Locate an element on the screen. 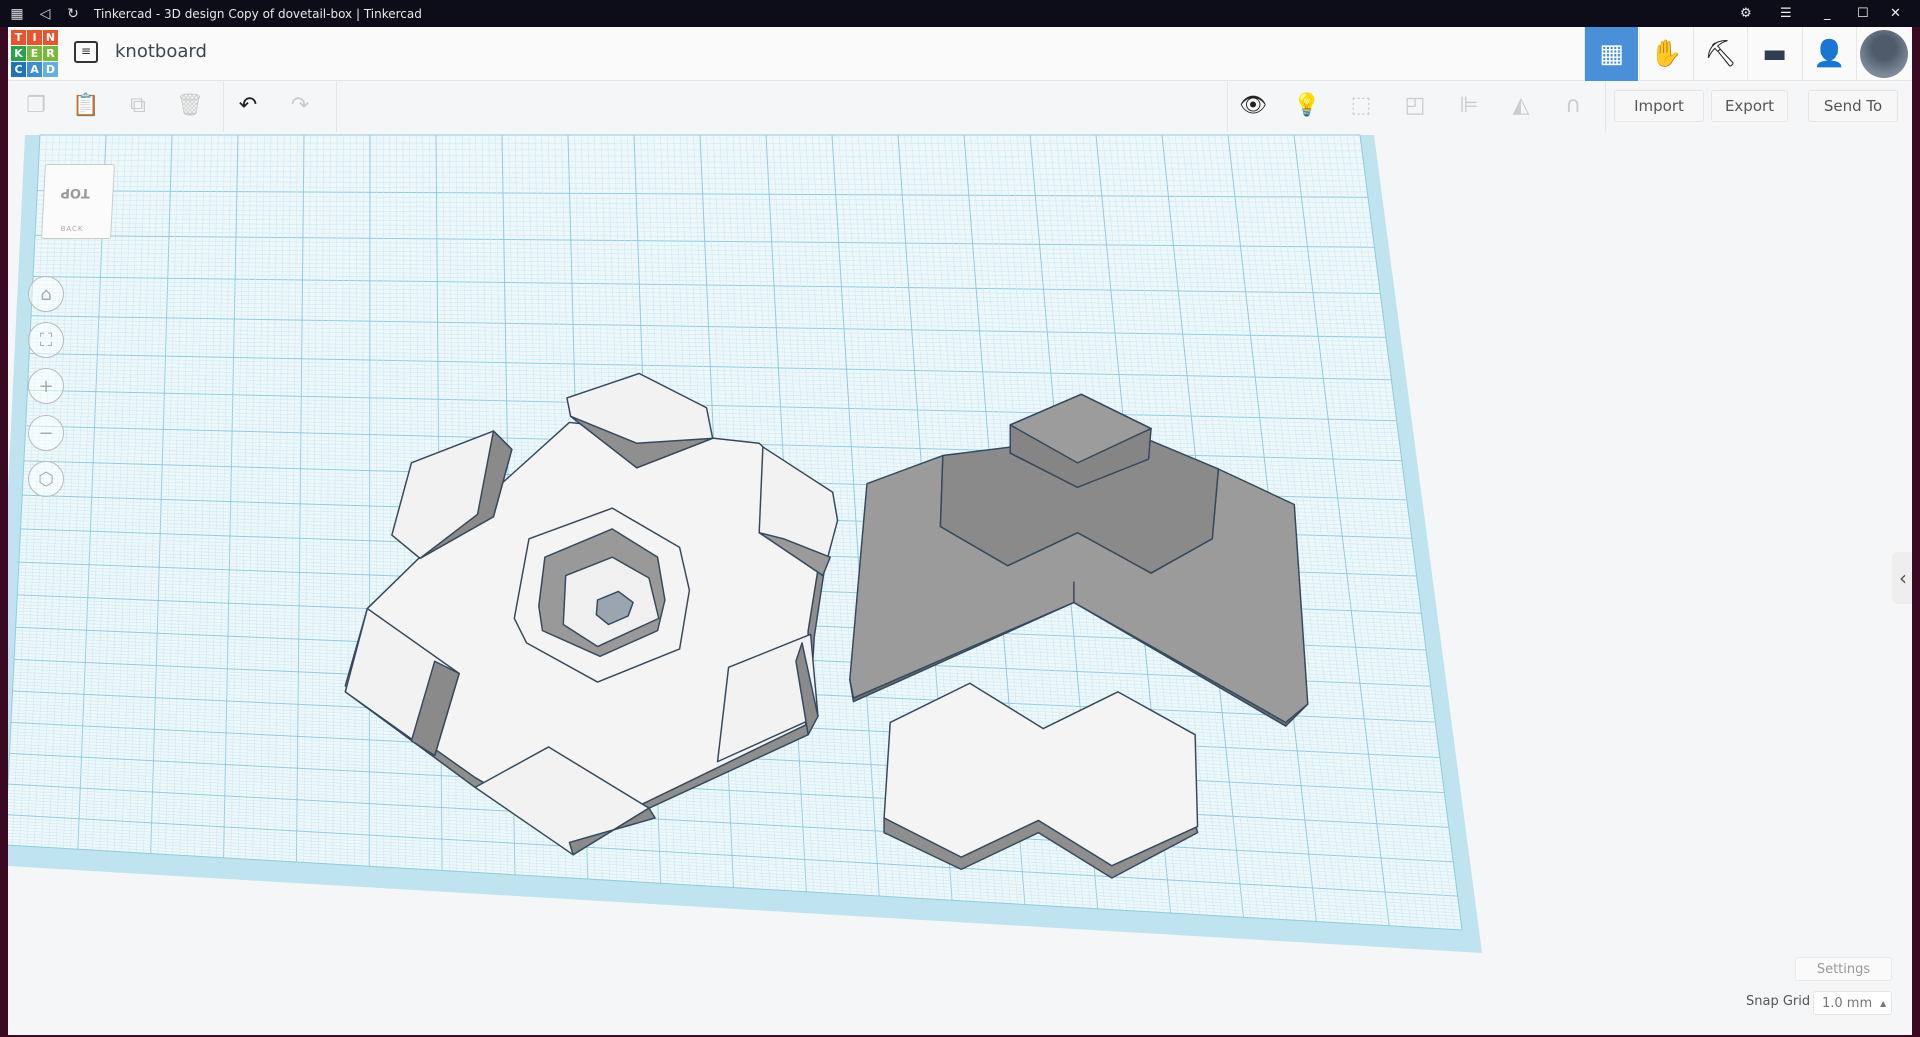  delete-button: 🗑 is located at coordinates (190, 105).